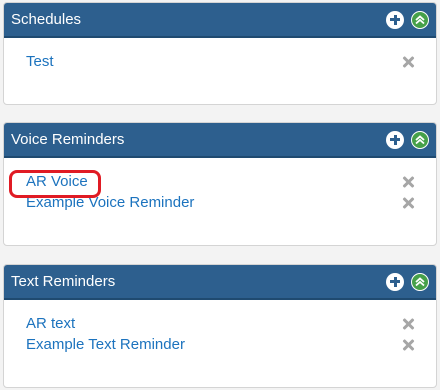 This screenshot has width=440, height=390. What do you see at coordinates (395, 19) in the screenshot?
I see `add-schedule-icon` at bounding box center [395, 19].